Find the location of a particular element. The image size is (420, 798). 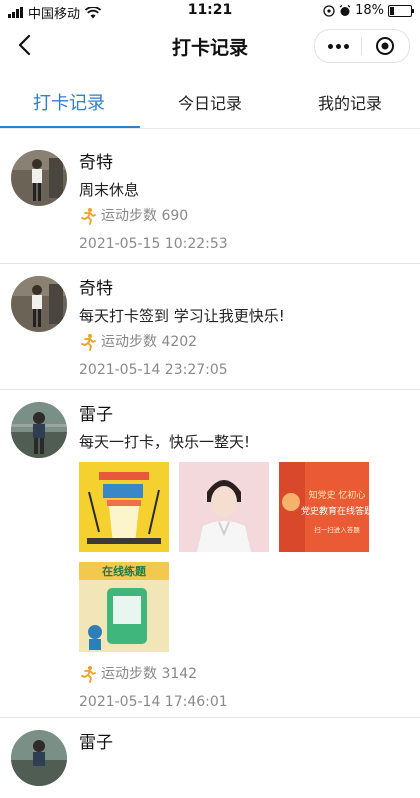

post-image-portrait is located at coordinates (224, 507).